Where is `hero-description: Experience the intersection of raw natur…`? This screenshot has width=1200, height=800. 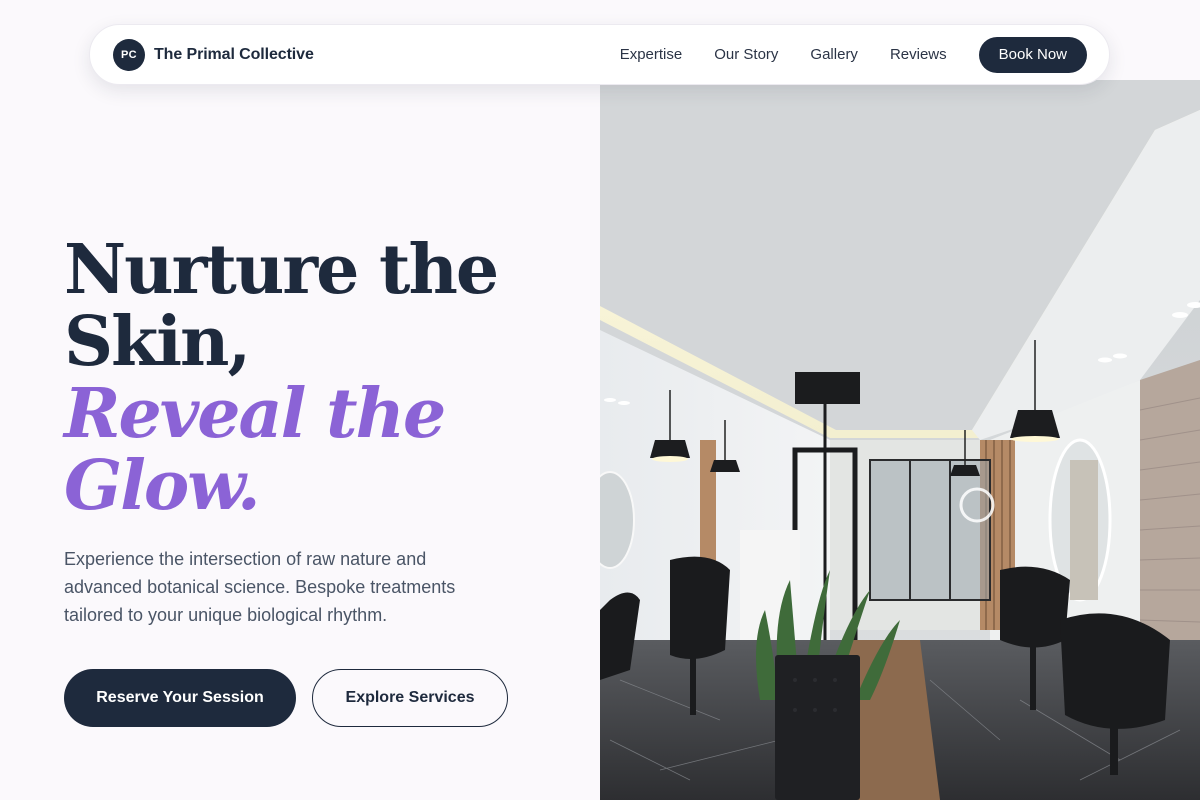
hero-description: Experience the intersection of raw natur… is located at coordinates (260, 587).